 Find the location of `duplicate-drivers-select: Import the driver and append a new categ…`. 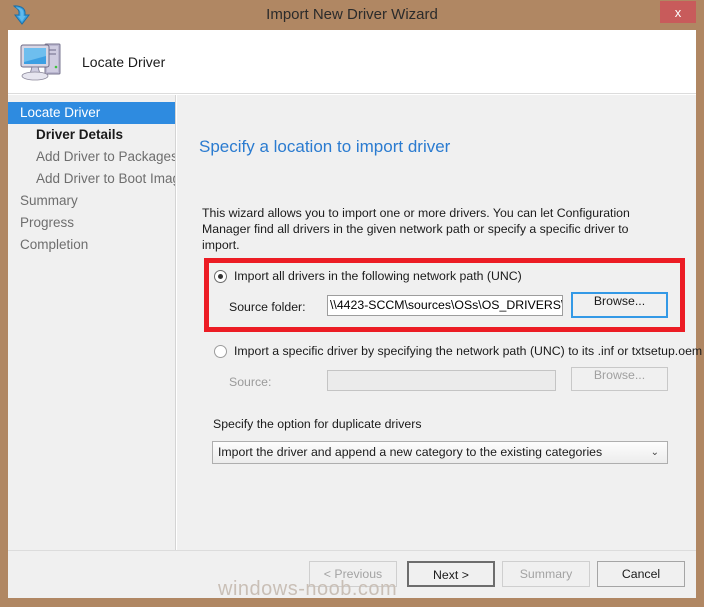

duplicate-drivers-select: Import the driver and append a new categ… is located at coordinates (440, 452).